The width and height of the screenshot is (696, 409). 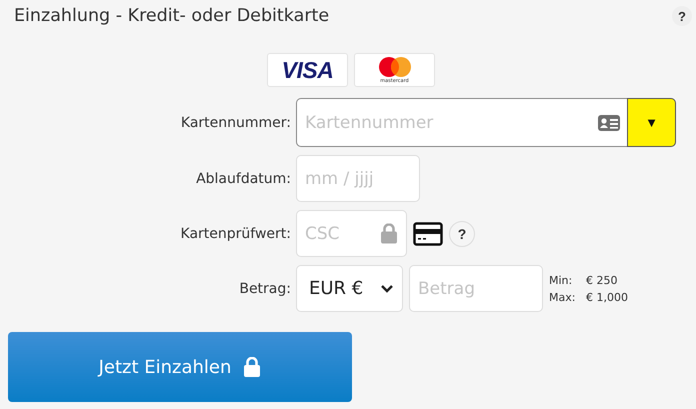 What do you see at coordinates (461, 122) in the screenshot?
I see `card-number-field: Kartennummer` at bounding box center [461, 122].